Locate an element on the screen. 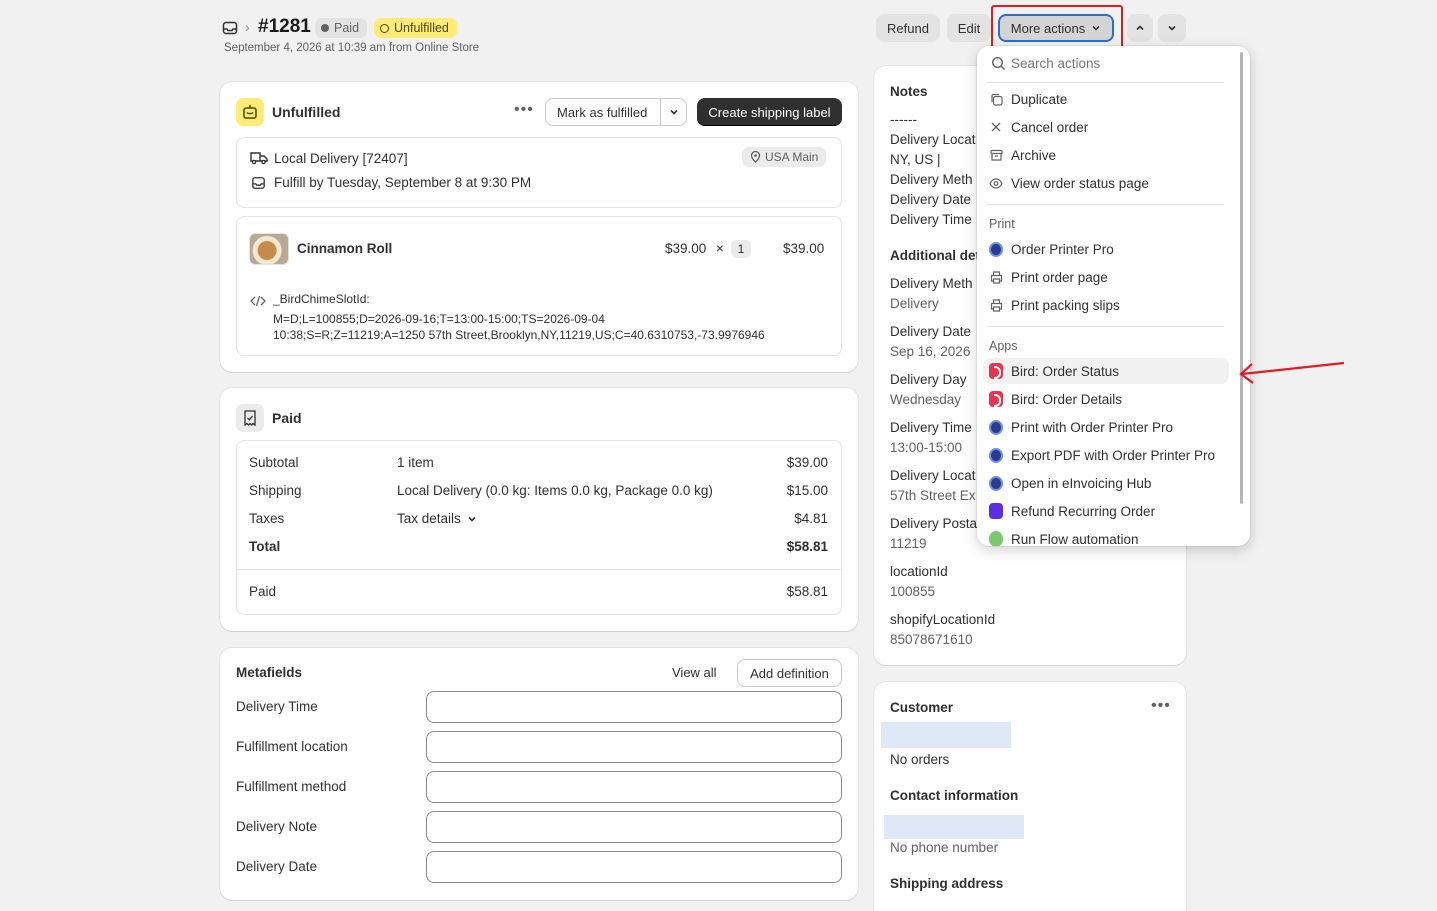 The width and height of the screenshot is (1437, 911). view-all-link: View all is located at coordinates (694, 672).